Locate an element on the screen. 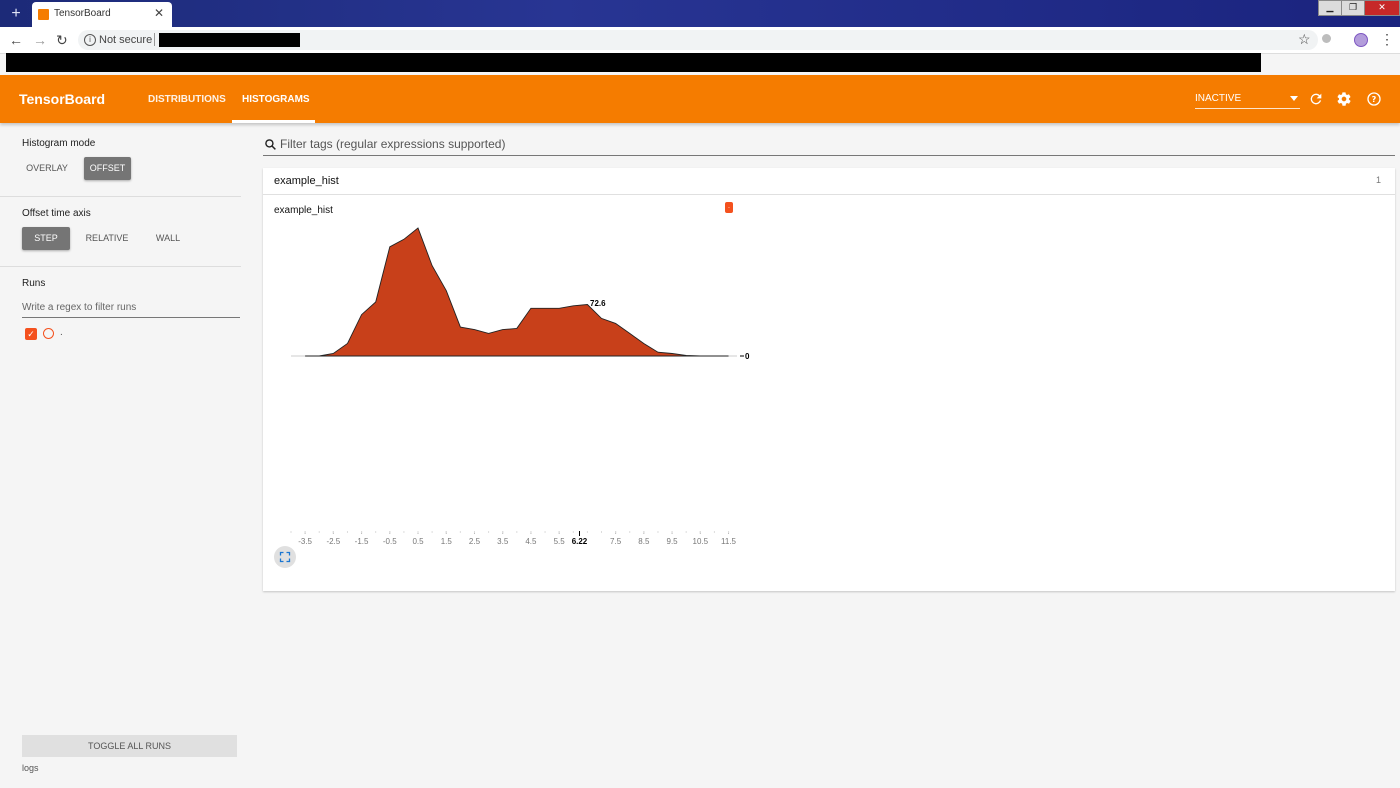  offset-mode-button: OFFSET is located at coordinates (107, 168).